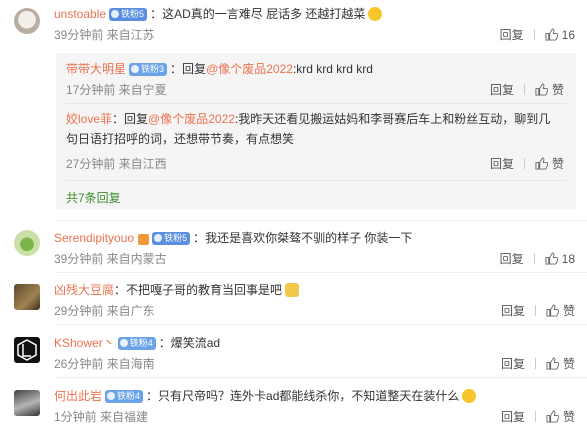  I want to click on more-replies-link: 共7条回复, so click(93, 198).